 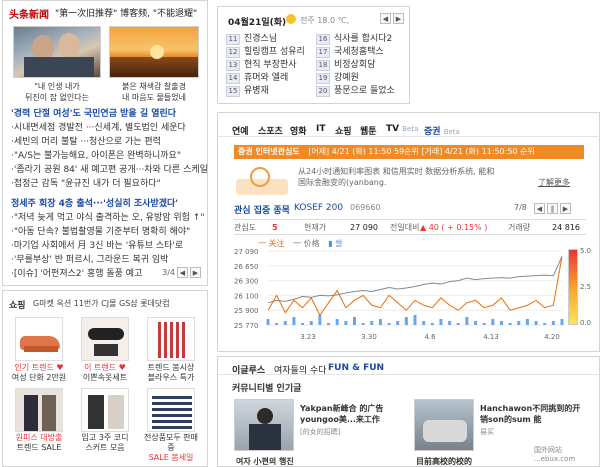 I want to click on value-change: ▲ 40 ( + 0.15% ), so click(x=454, y=227).